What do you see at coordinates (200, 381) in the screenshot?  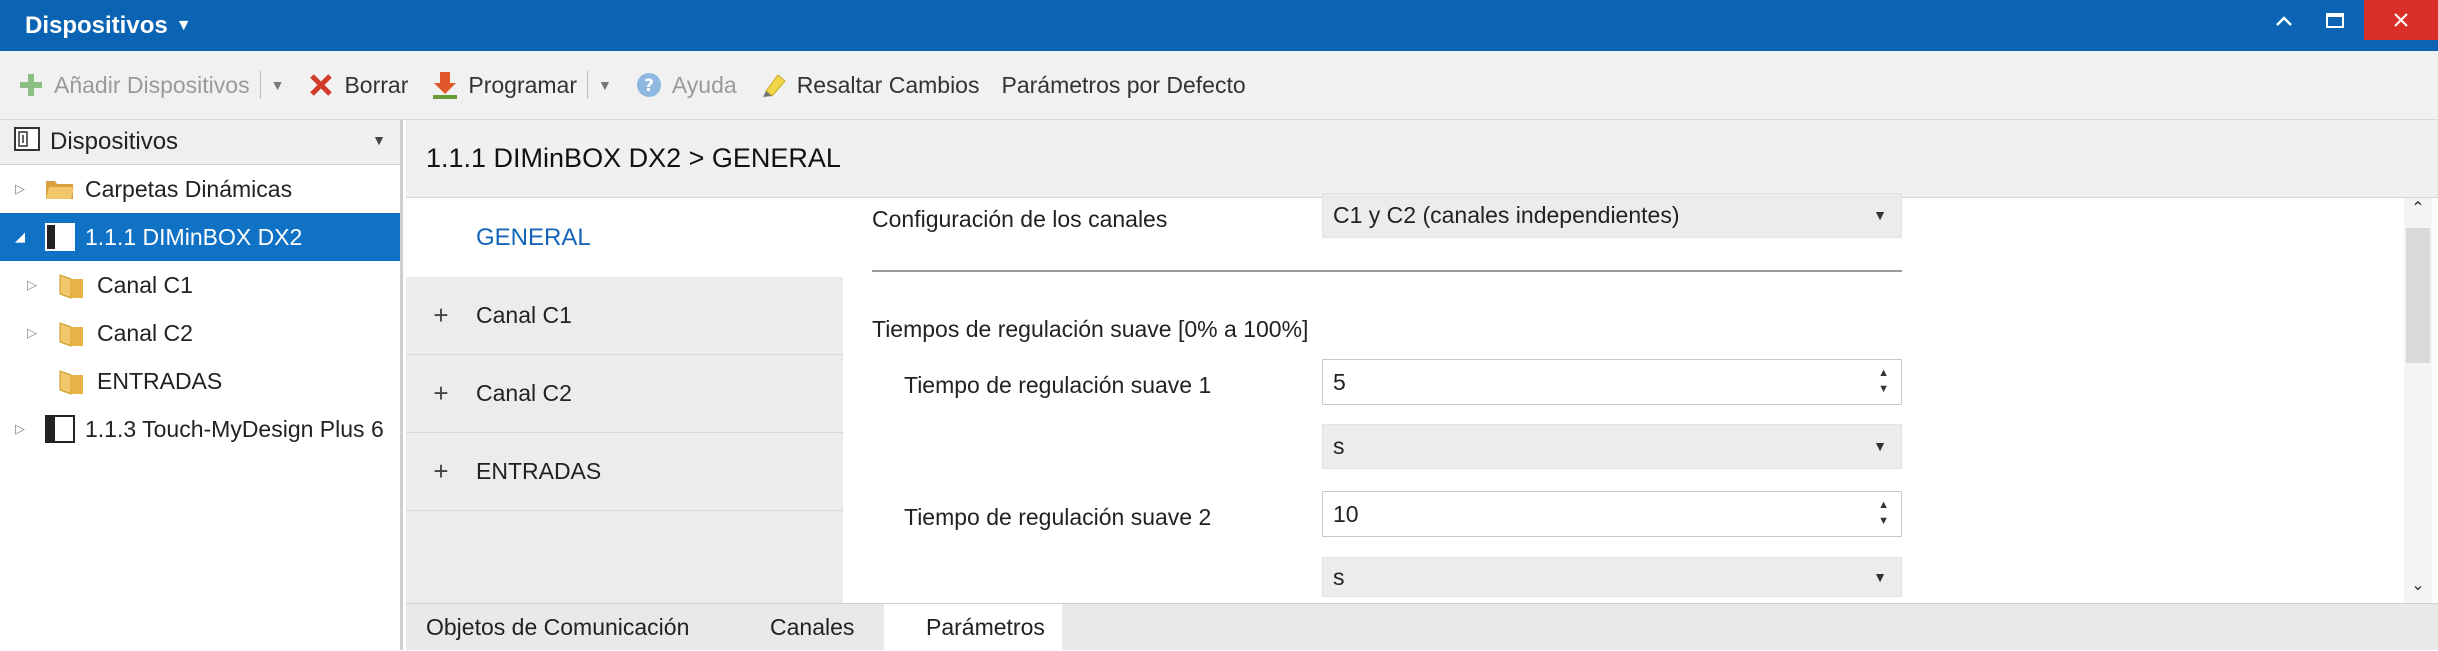 I see `tree-item-entradas: ENTRADAS` at bounding box center [200, 381].